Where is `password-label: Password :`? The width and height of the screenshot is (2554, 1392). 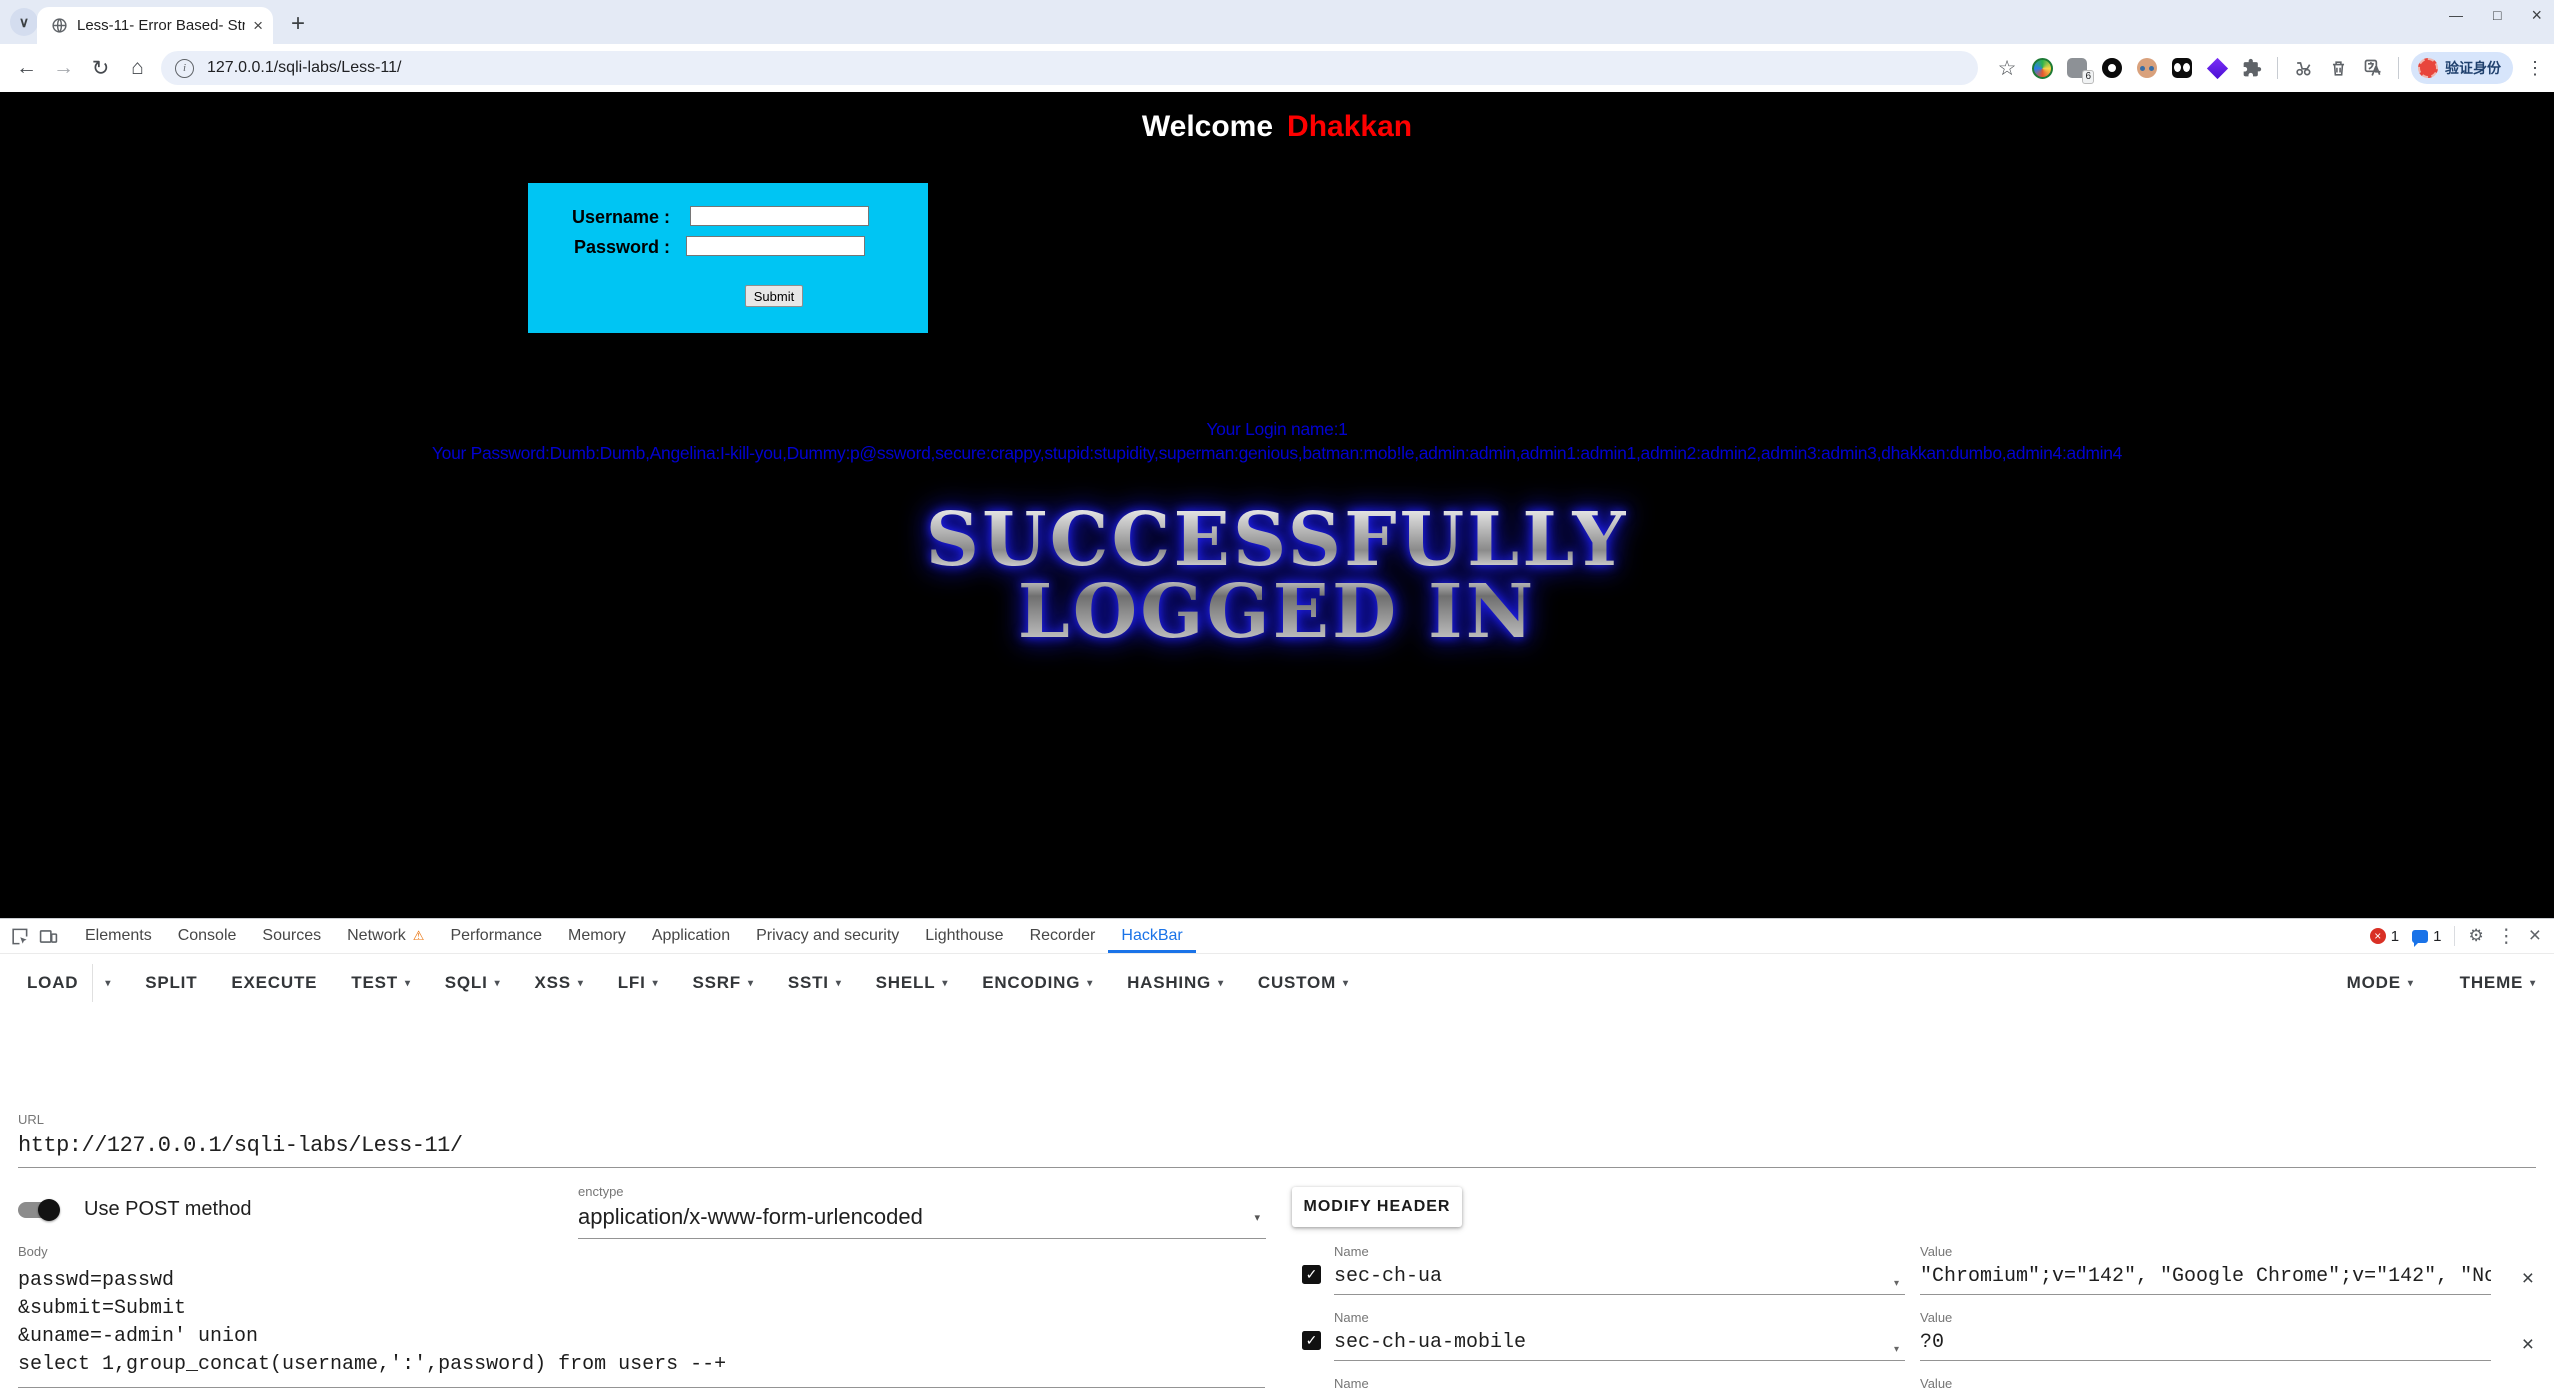 password-label: Password : is located at coordinates (621, 247).